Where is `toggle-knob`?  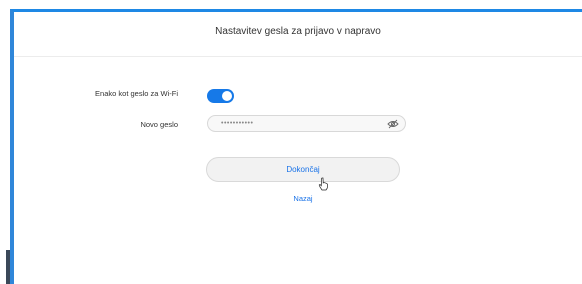
toggle-knob is located at coordinates (227, 96).